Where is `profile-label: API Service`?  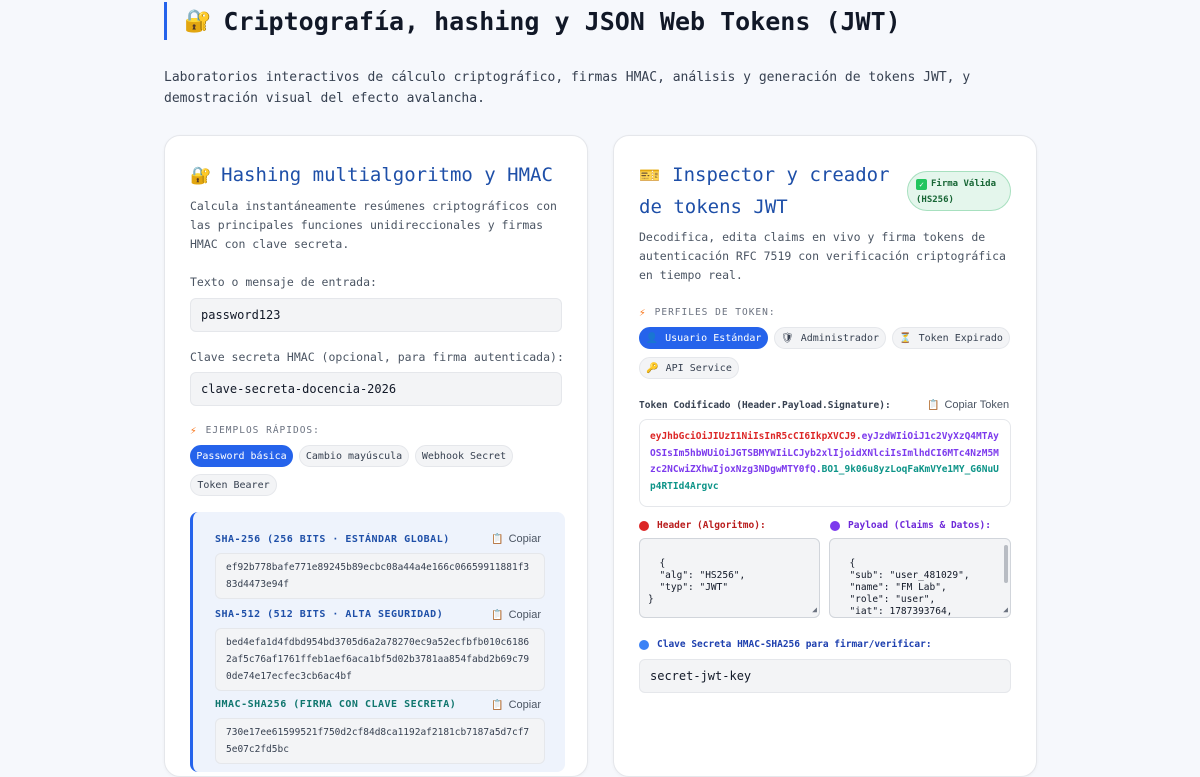 profile-label: API Service is located at coordinates (698, 368).